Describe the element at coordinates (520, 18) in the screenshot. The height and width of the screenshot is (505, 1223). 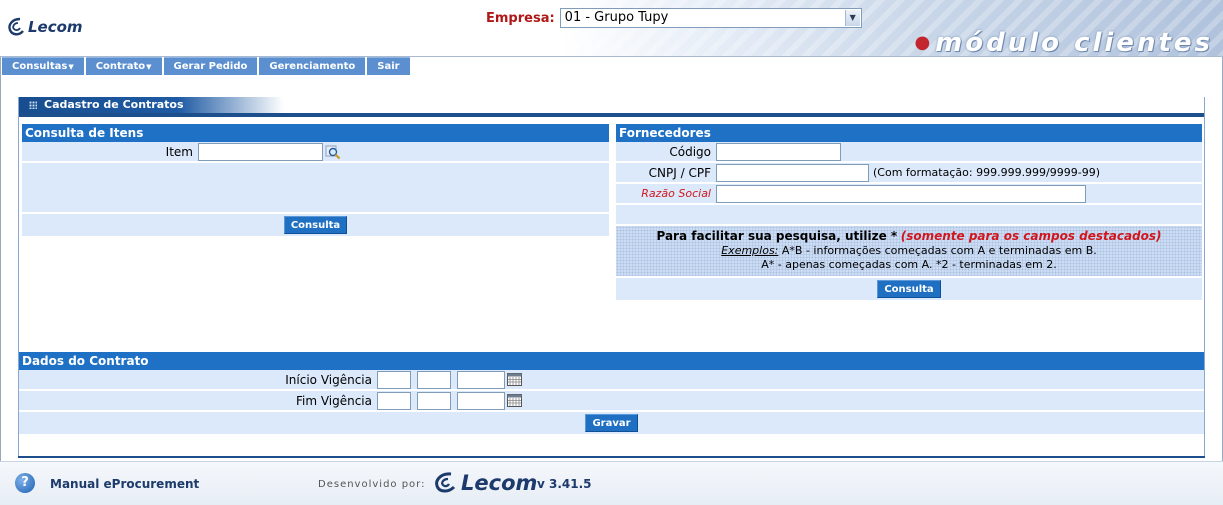
I see `empresa-label: Empresa:` at that location.